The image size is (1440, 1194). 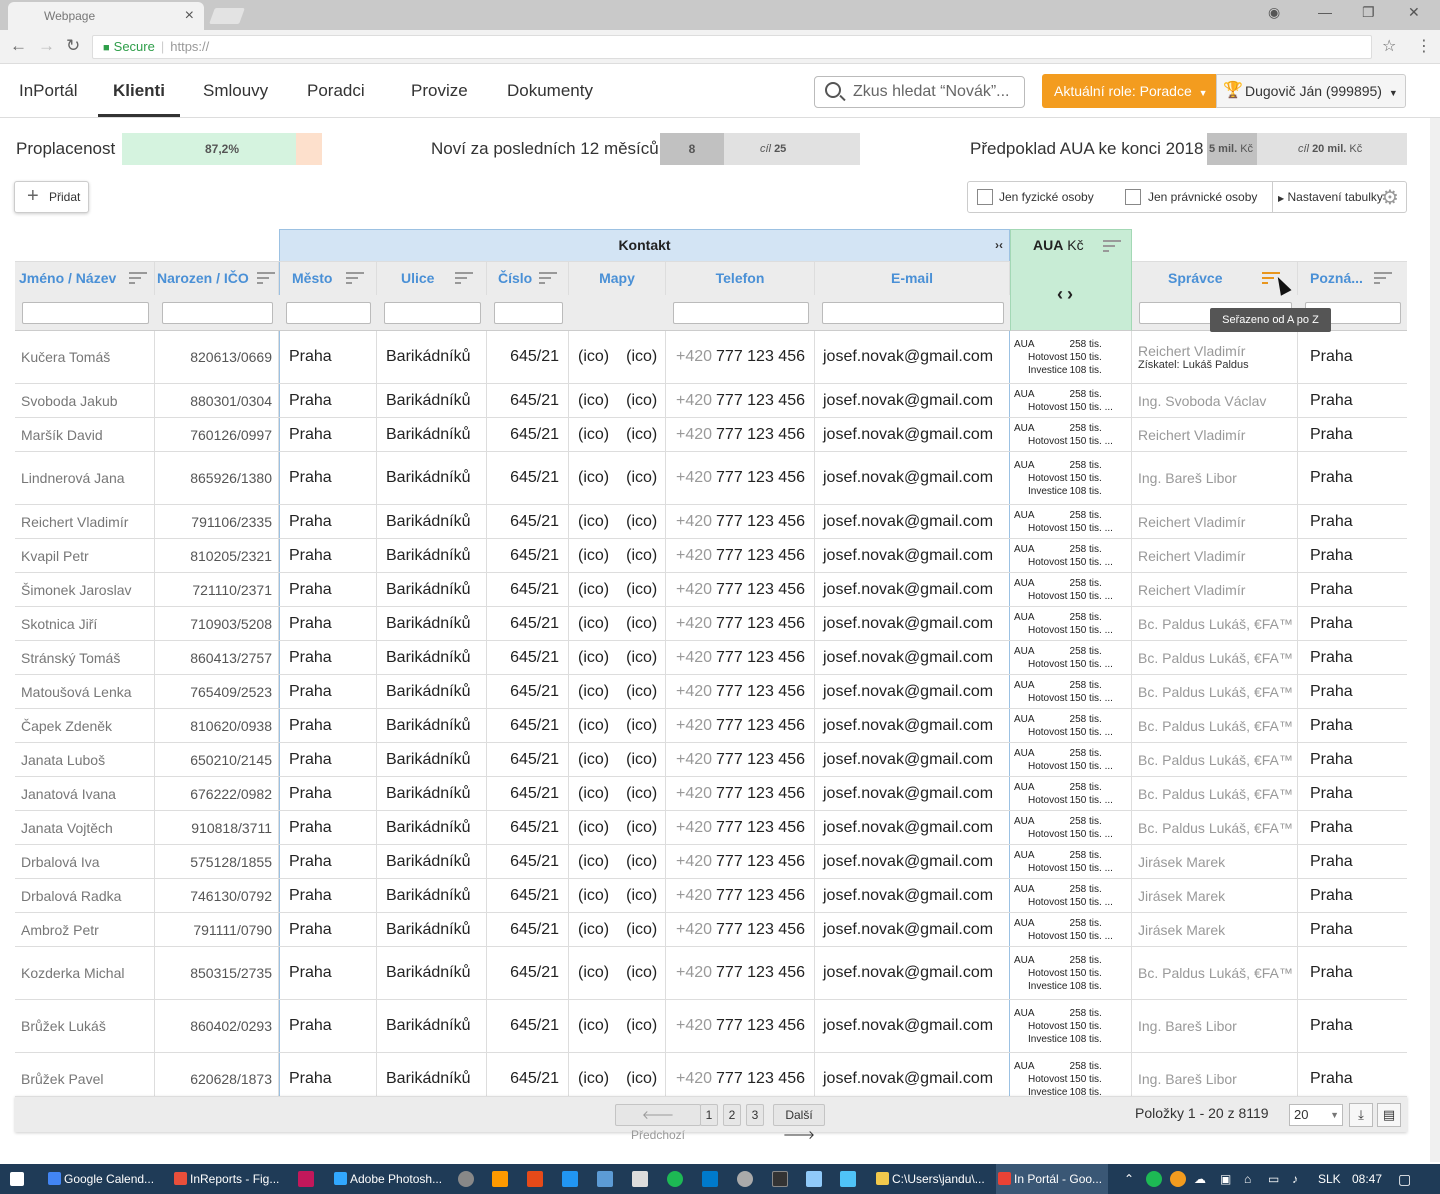 What do you see at coordinates (85, 434) in the screenshot?
I see `cell-name: Maršík David` at bounding box center [85, 434].